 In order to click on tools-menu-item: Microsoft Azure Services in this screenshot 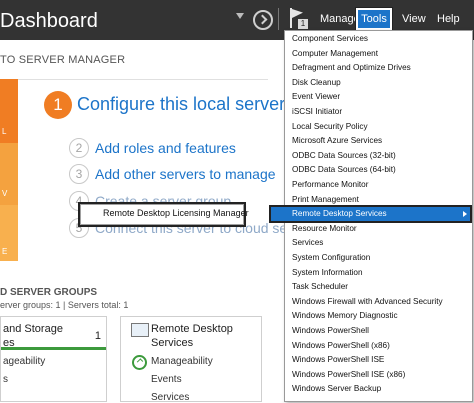, I will do `click(381, 141)`.